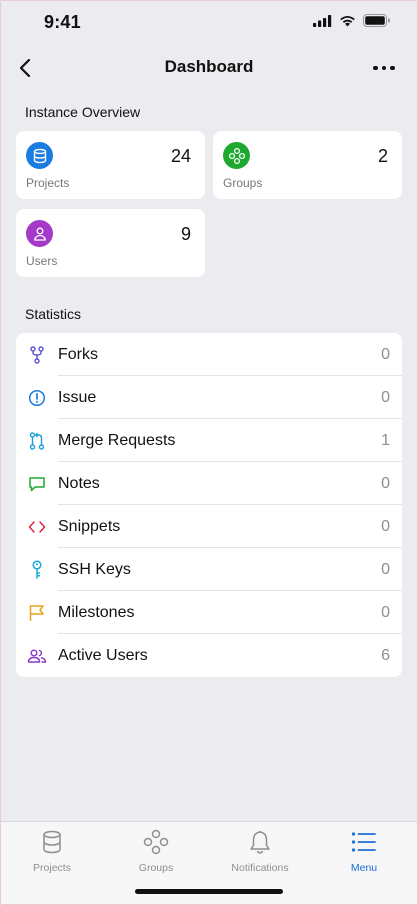  What do you see at coordinates (89, 526) in the screenshot?
I see `stat-label: Snippets` at bounding box center [89, 526].